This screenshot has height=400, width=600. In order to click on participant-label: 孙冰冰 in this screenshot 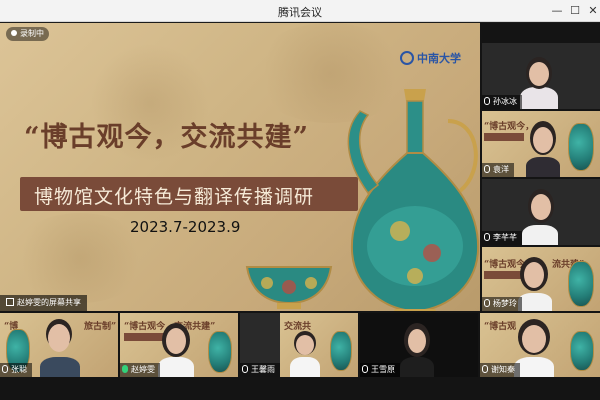, I will do `click(502, 102)`.